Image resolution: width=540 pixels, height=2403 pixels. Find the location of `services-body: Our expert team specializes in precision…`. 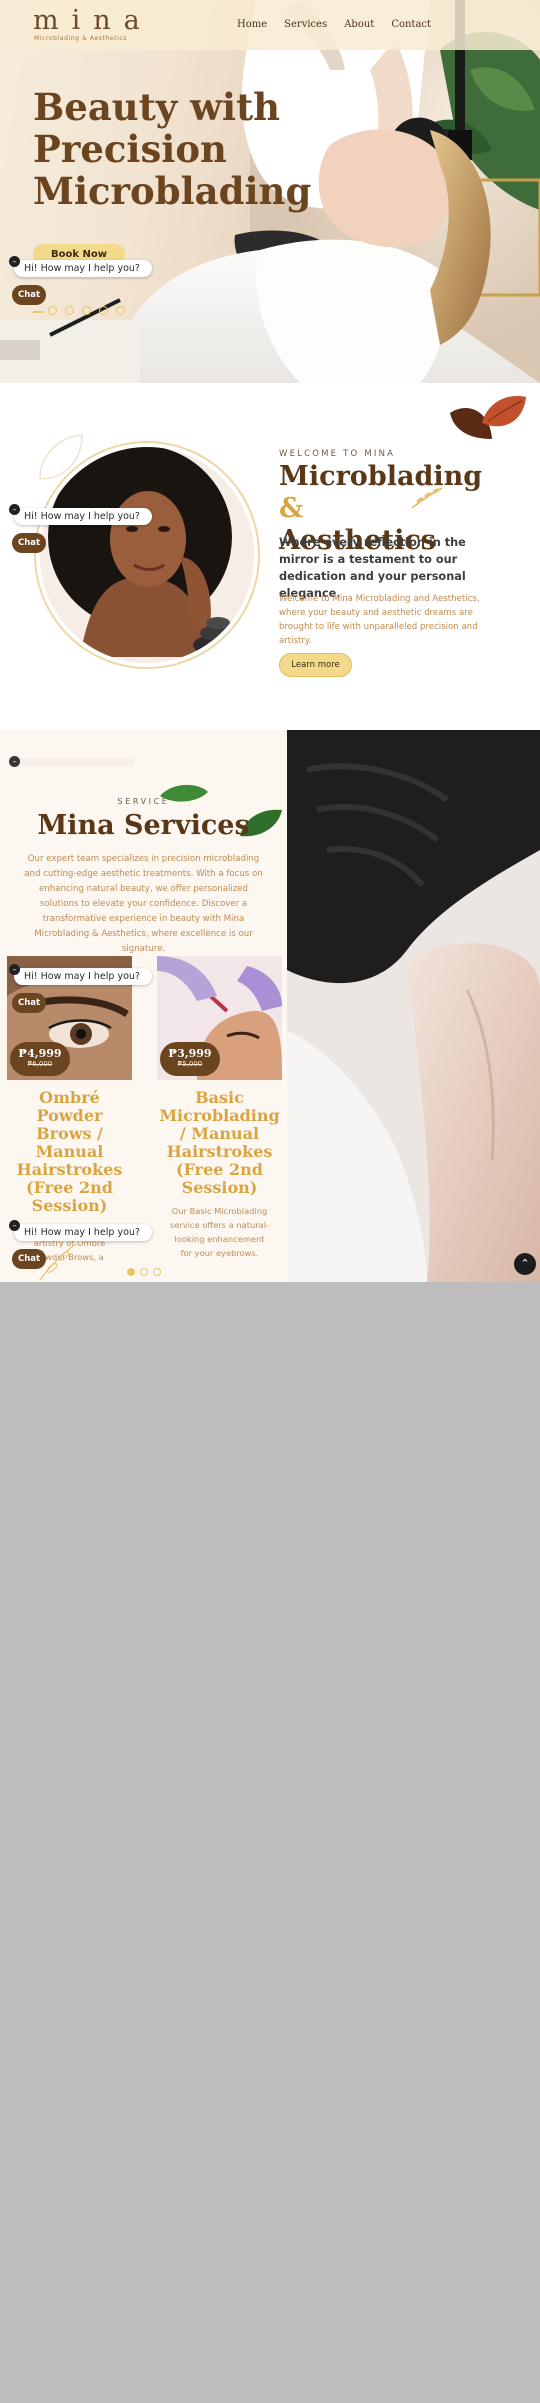

services-body: Our expert team specializes in precision… is located at coordinates (143, 904).